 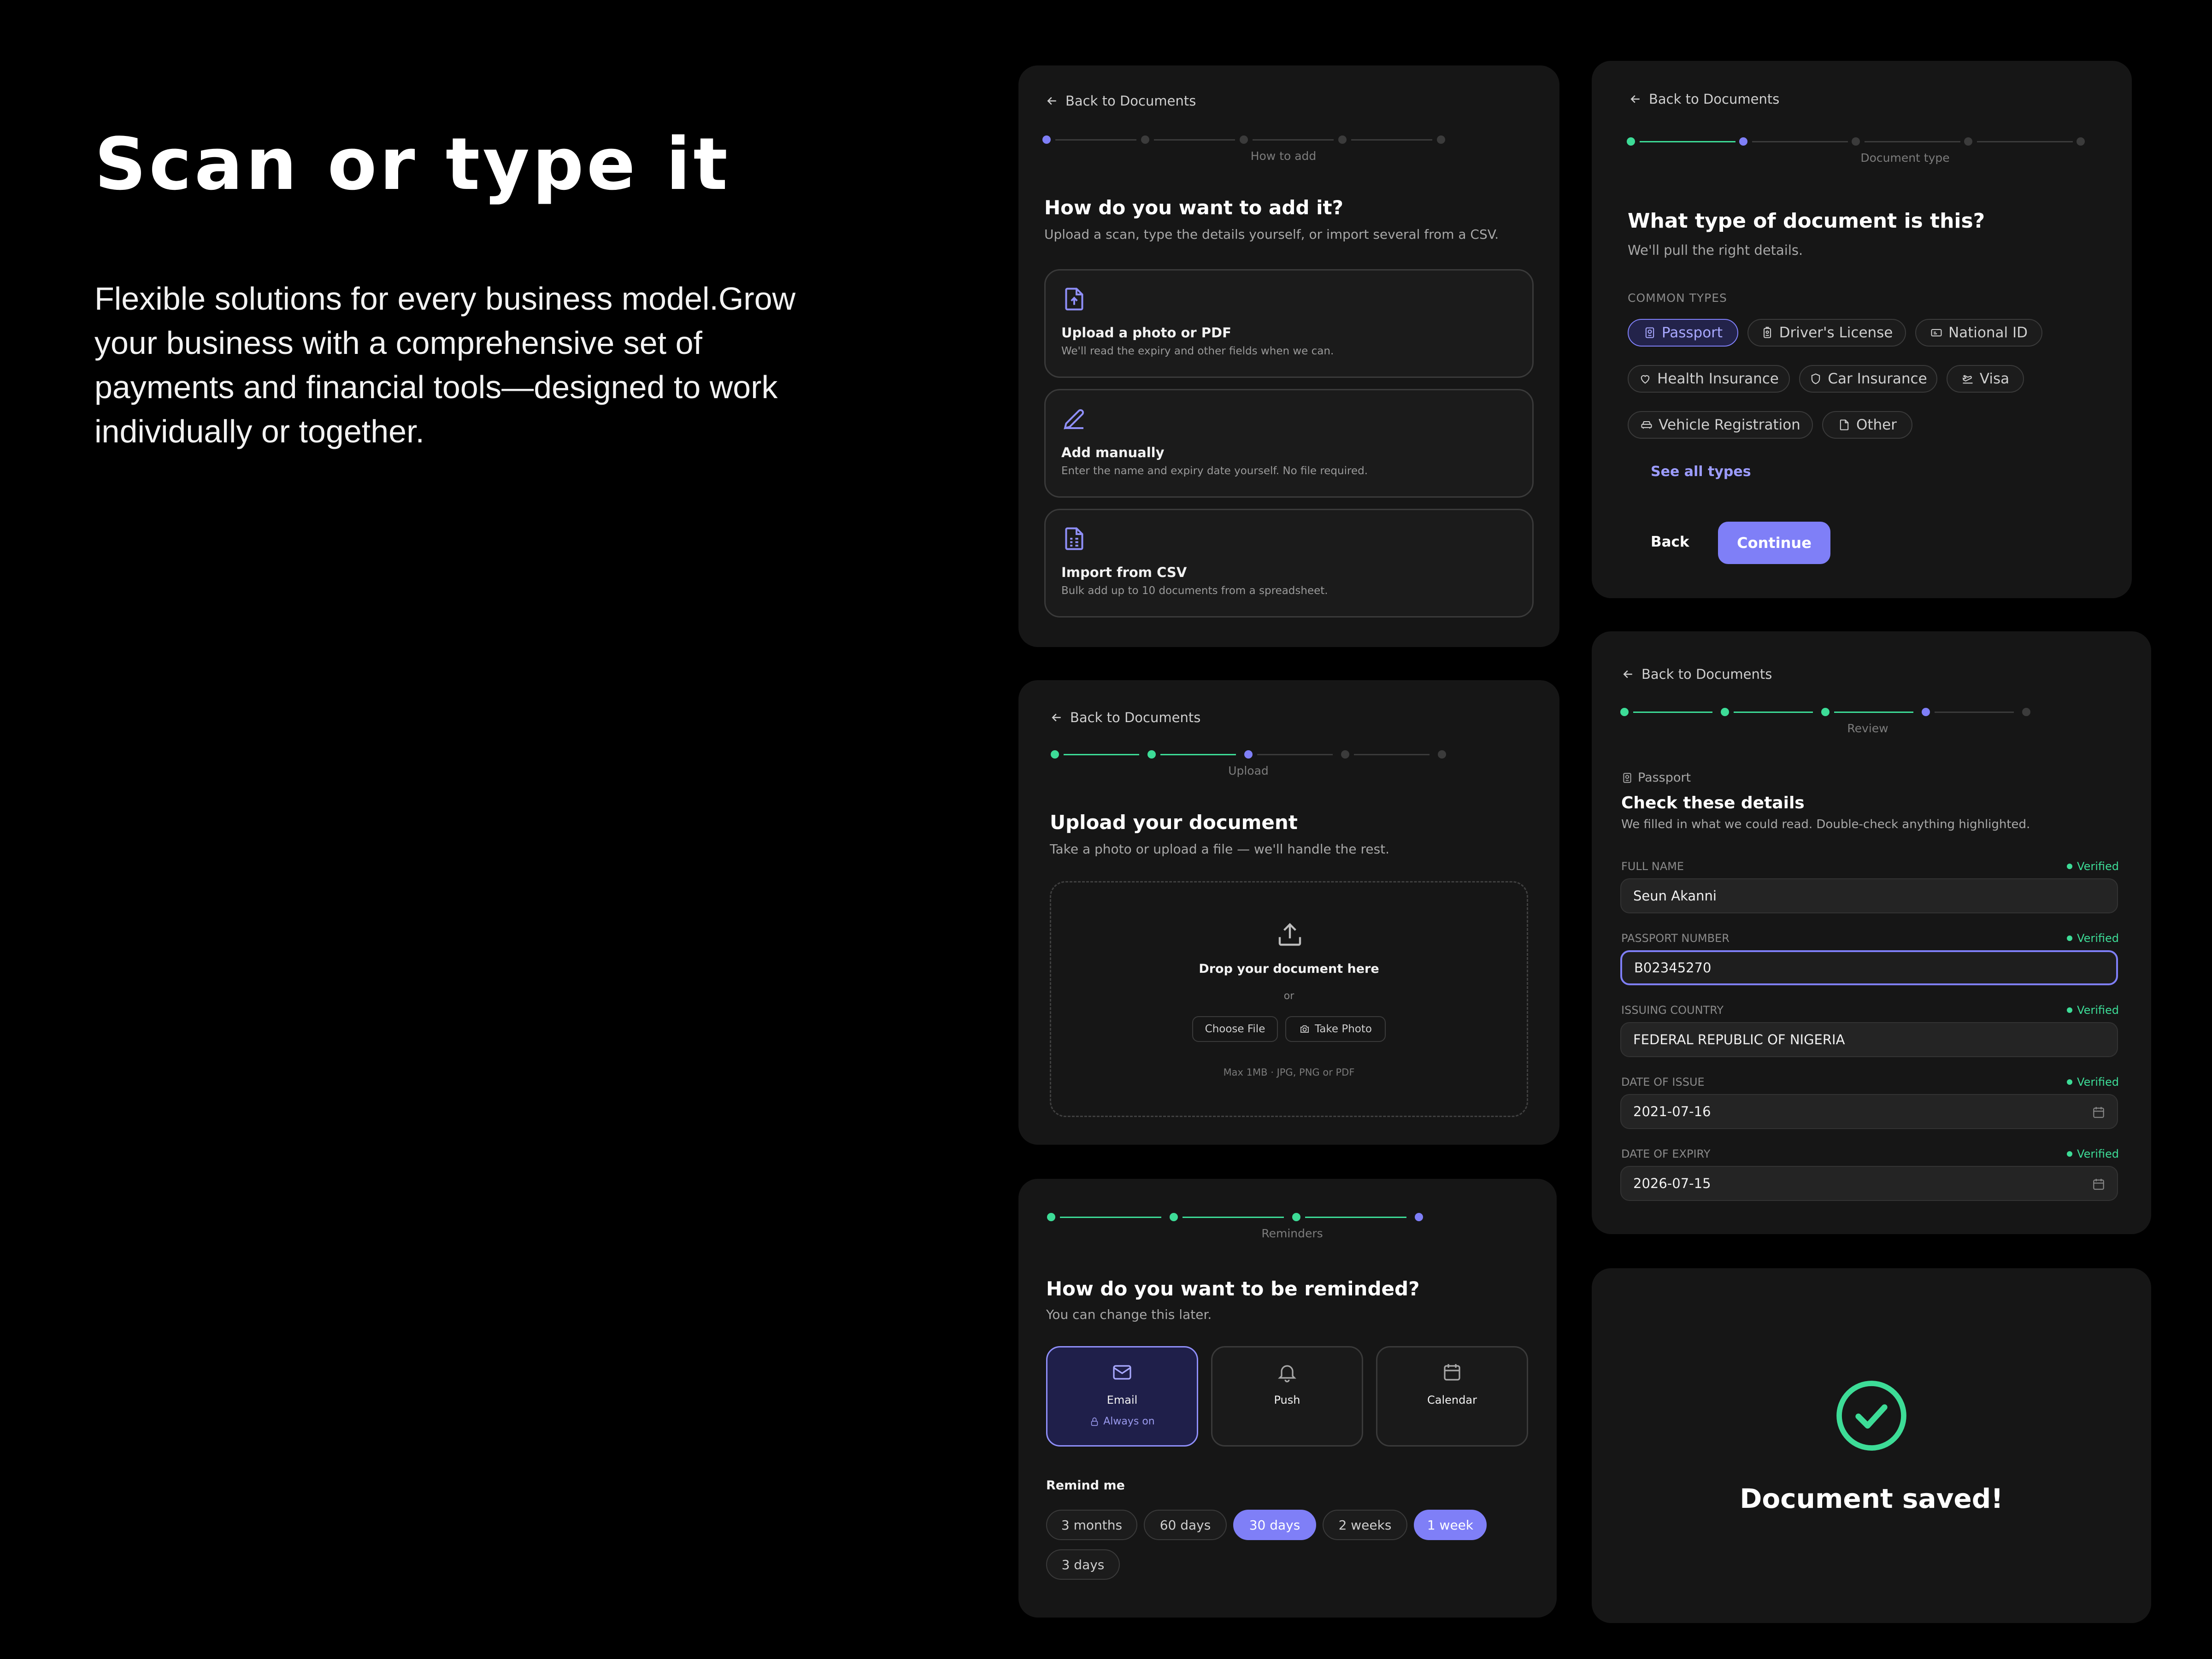 What do you see at coordinates (1869, 895) in the screenshot?
I see `full-name-field: Seun Akanni` at bounding box center [1869, 895].